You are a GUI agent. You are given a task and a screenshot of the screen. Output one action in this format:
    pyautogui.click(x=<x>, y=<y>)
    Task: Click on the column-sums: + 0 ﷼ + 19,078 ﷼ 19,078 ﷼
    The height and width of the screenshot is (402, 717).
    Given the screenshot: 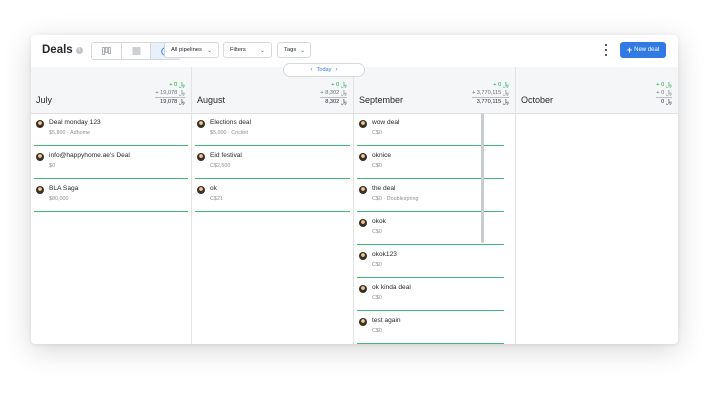 What is the action you would take?
    pyautogui.click(x=170, y=93)
    